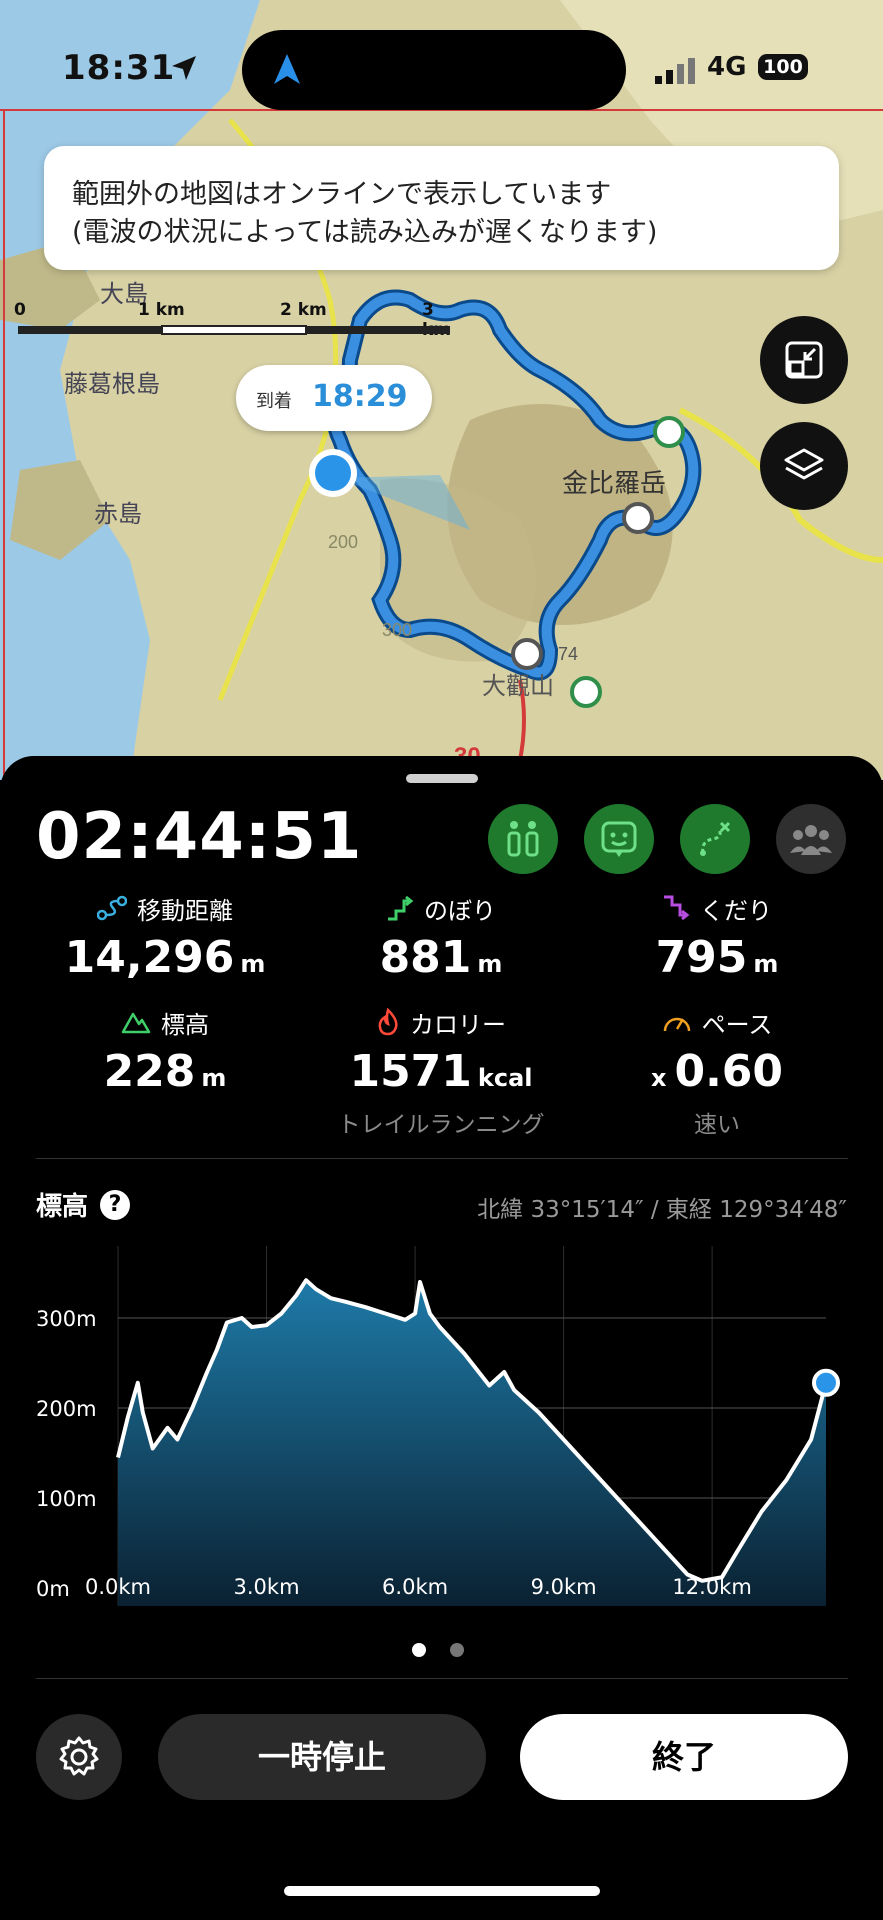  Describe the element at coordinates (274, 401) in the screenshot. I see `arrival-label: 到着` at that location.